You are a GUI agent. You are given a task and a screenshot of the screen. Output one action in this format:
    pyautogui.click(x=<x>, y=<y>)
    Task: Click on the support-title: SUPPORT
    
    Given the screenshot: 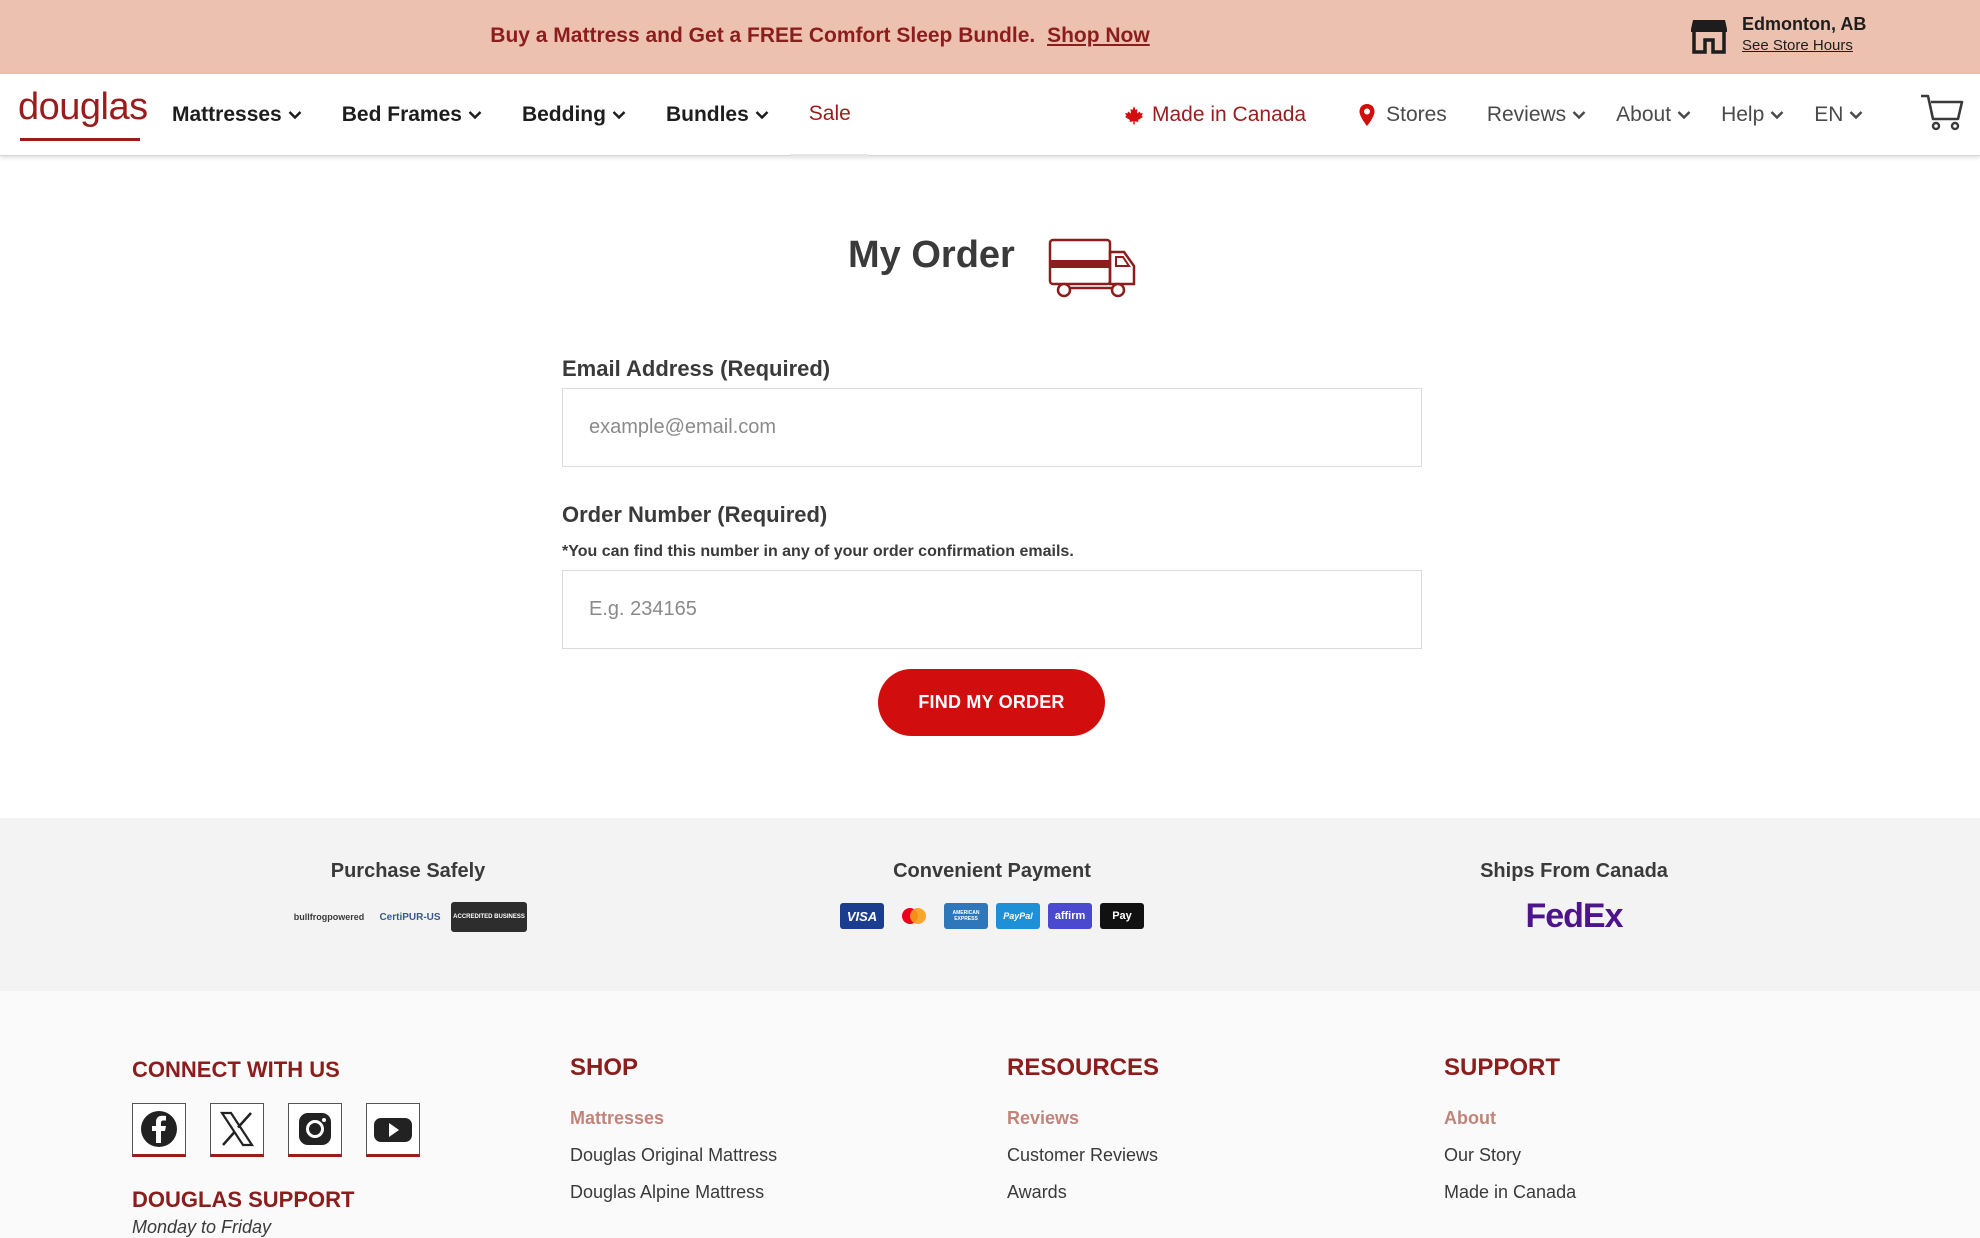 What is the action you would take?
    pyautogui.click(x=1502, y=1067)
    